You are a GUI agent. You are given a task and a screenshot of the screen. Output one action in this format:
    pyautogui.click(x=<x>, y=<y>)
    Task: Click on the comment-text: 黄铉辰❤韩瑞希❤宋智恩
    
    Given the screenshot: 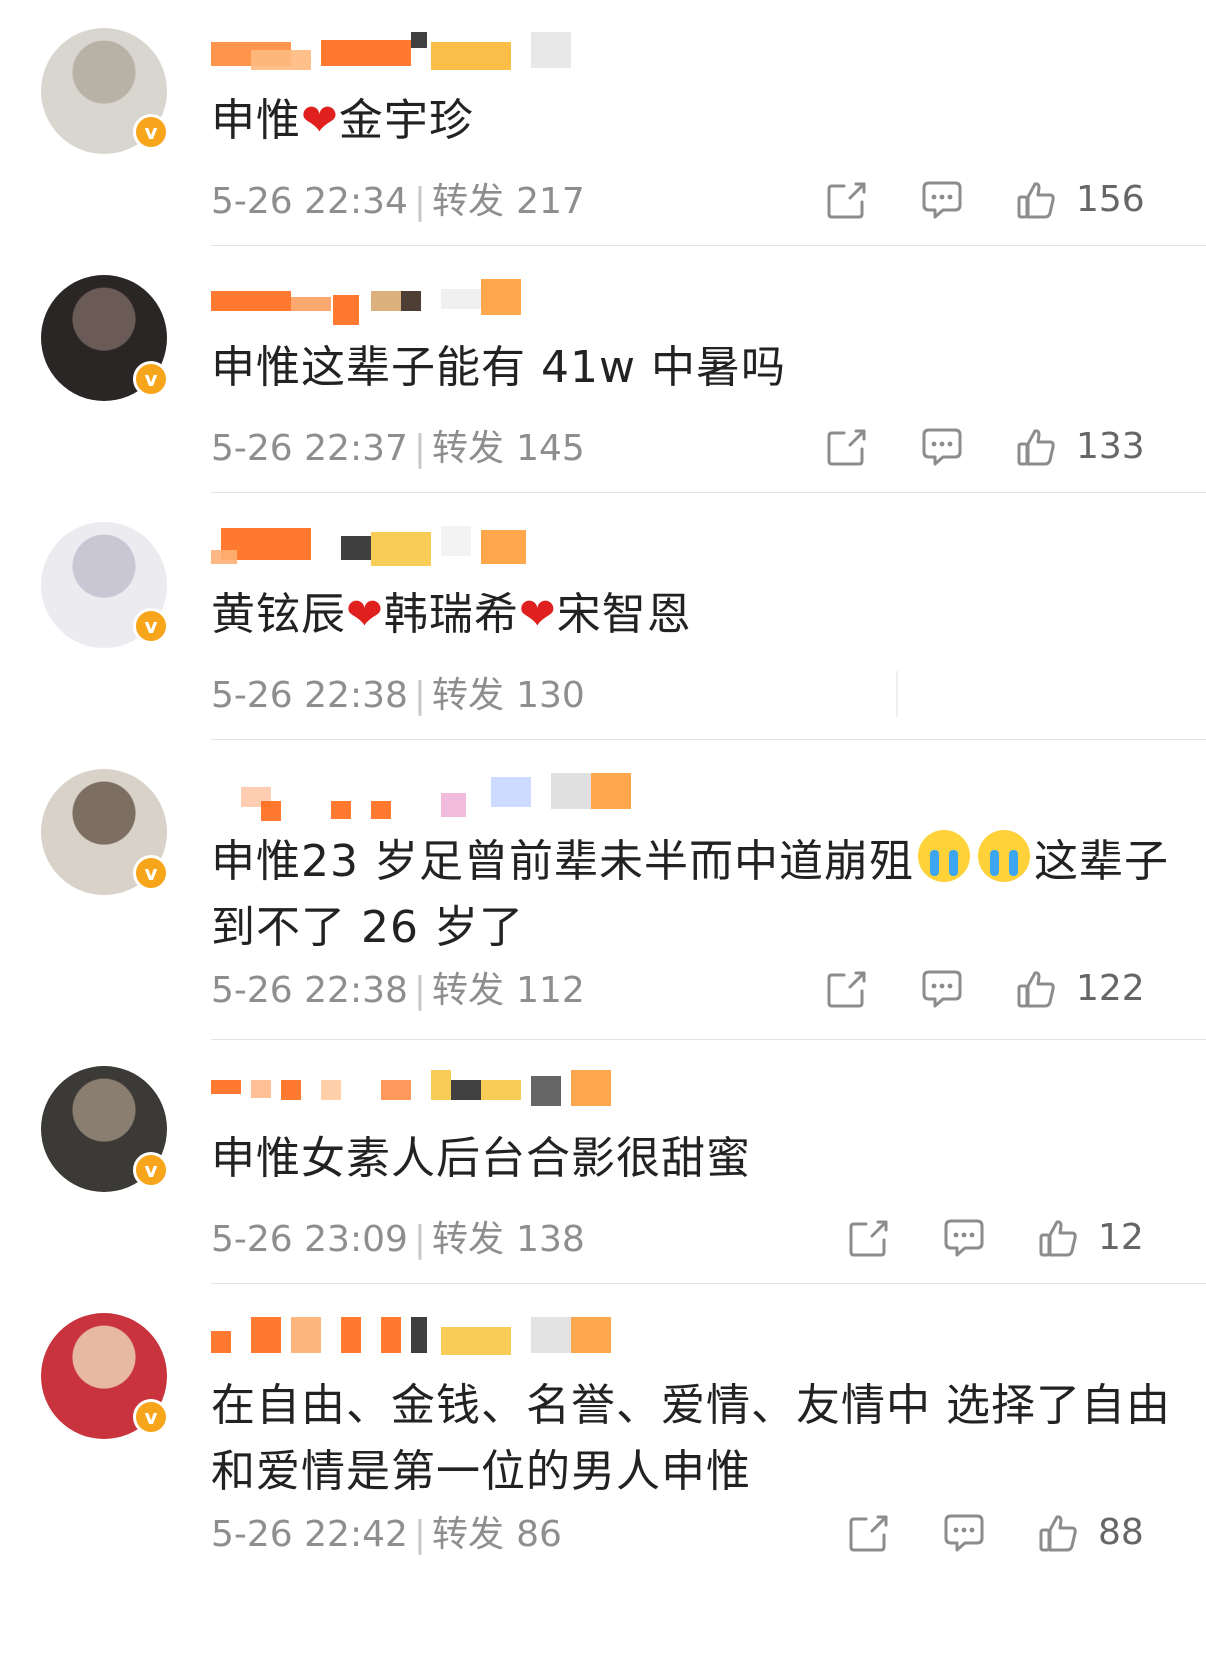 What is the action you would take?
    pyautogui.click(x=451, y=614)
    